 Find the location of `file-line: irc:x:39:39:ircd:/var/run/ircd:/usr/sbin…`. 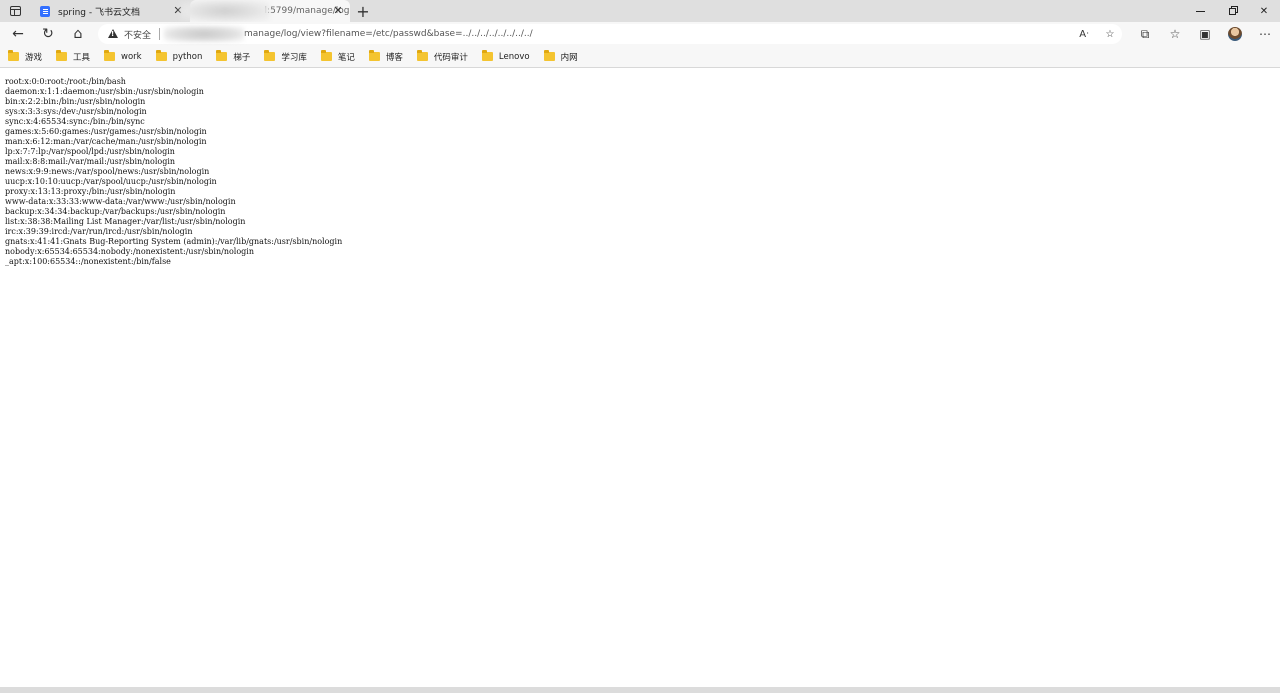

file-line: irc:x:39:39:ircd:/var/run/ircd:/usr/sbin… is located at coordinates (99, 231).